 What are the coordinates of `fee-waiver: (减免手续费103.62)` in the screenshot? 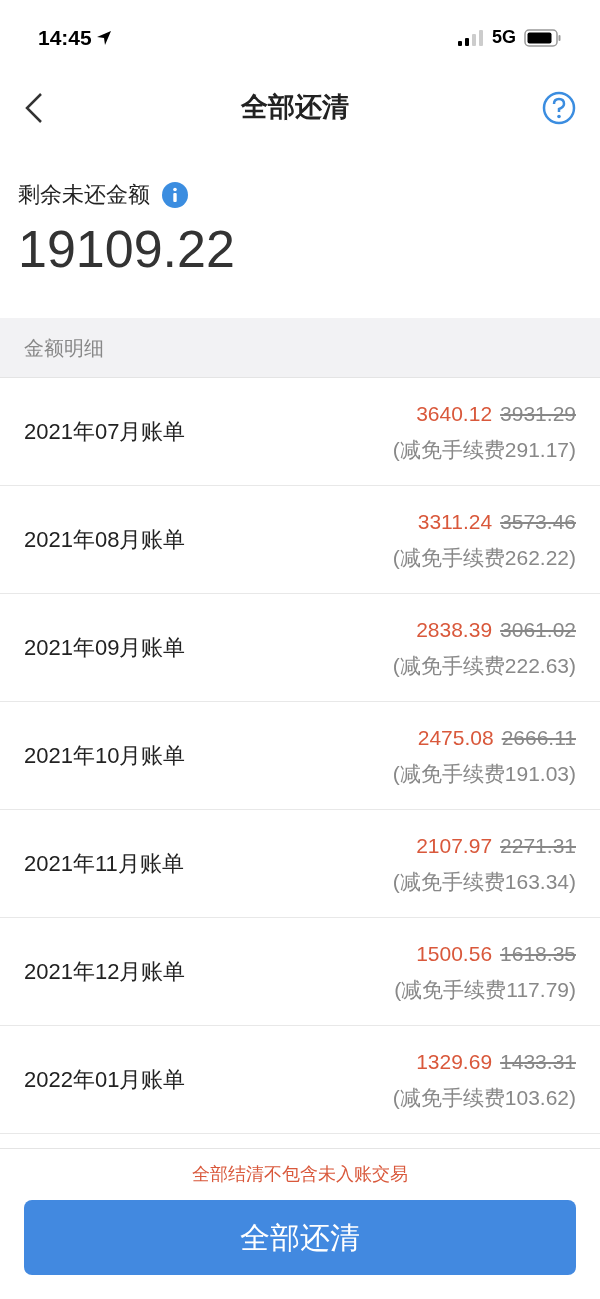 It's located at (484, 1097).